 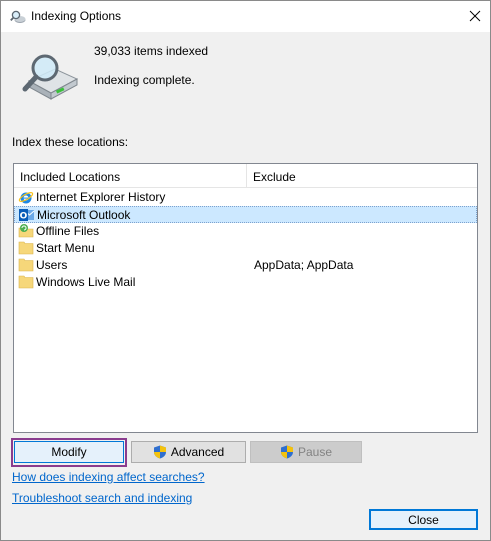 I want to click on list-header: Included Locations Exclude, so click(x=245, y=176).